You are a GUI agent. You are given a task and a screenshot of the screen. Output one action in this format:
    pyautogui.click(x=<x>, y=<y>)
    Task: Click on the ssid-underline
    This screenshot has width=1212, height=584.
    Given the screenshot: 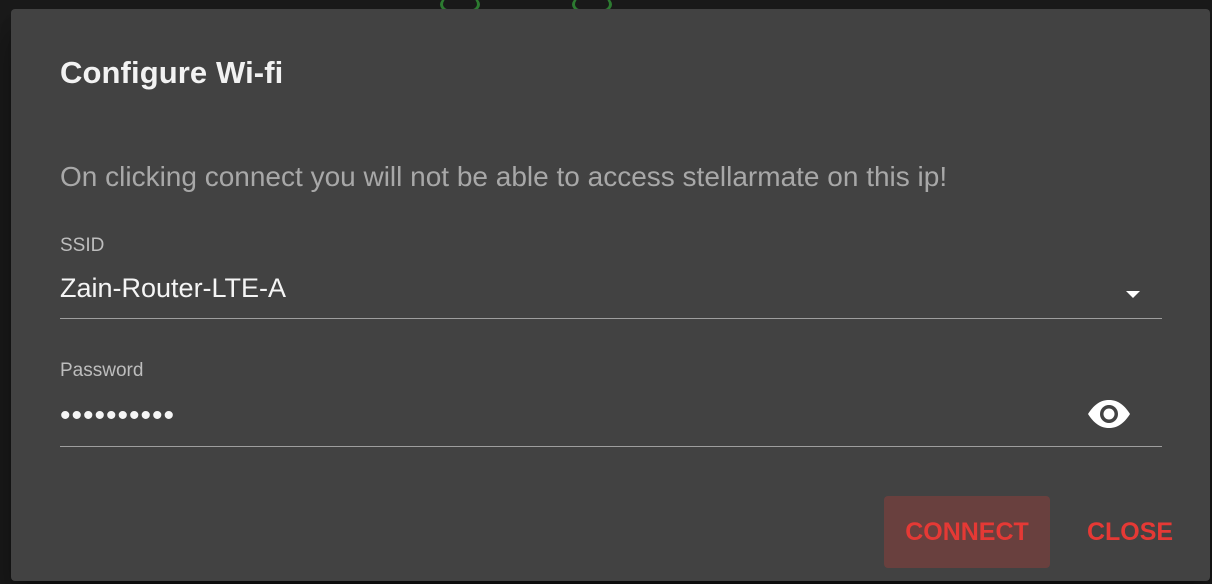 What is the action you would take?
    pyautogui.click(x=611, y=318)
    